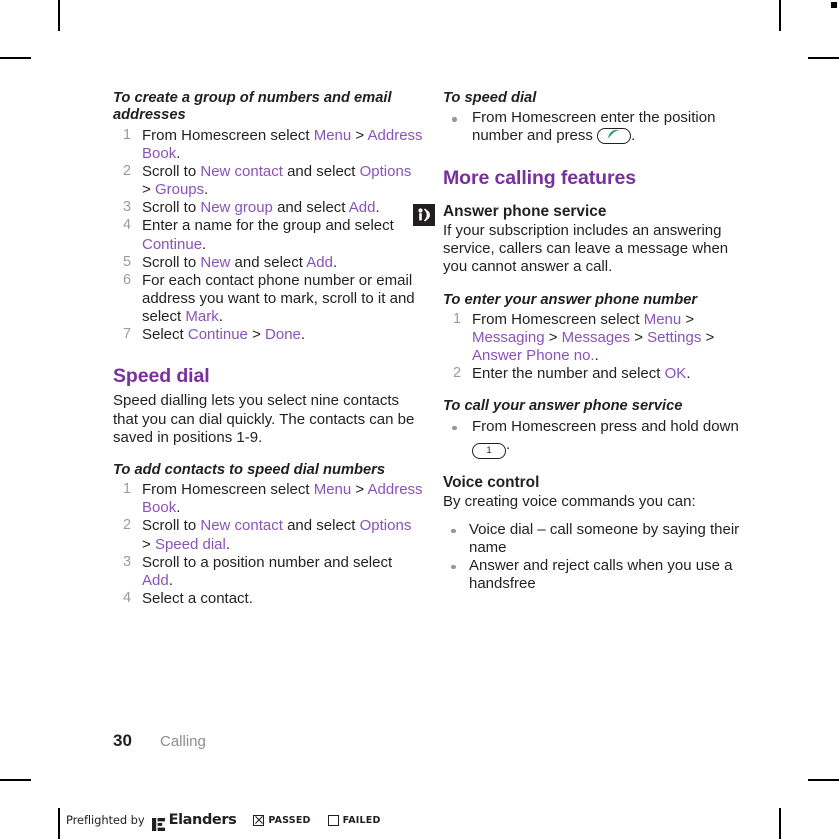 The image size is (839, 839). I want to click on crop-mark-bottom-right-vertical, so click(780, 823).